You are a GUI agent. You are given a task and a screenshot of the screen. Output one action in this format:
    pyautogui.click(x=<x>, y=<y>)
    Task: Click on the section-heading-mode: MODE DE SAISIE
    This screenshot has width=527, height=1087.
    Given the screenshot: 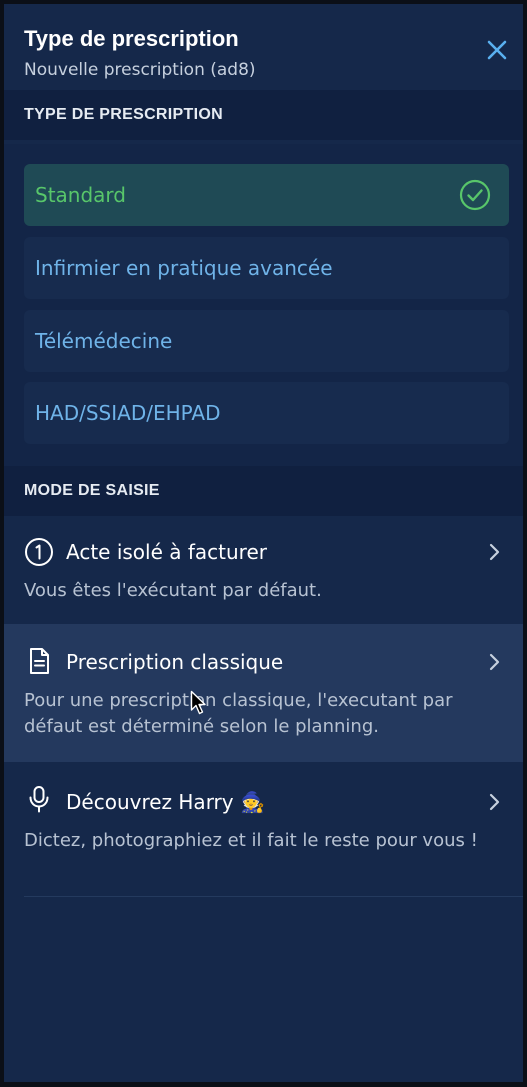 What is the action you would take?
    pyautogui.click(x=263, y=491)
    